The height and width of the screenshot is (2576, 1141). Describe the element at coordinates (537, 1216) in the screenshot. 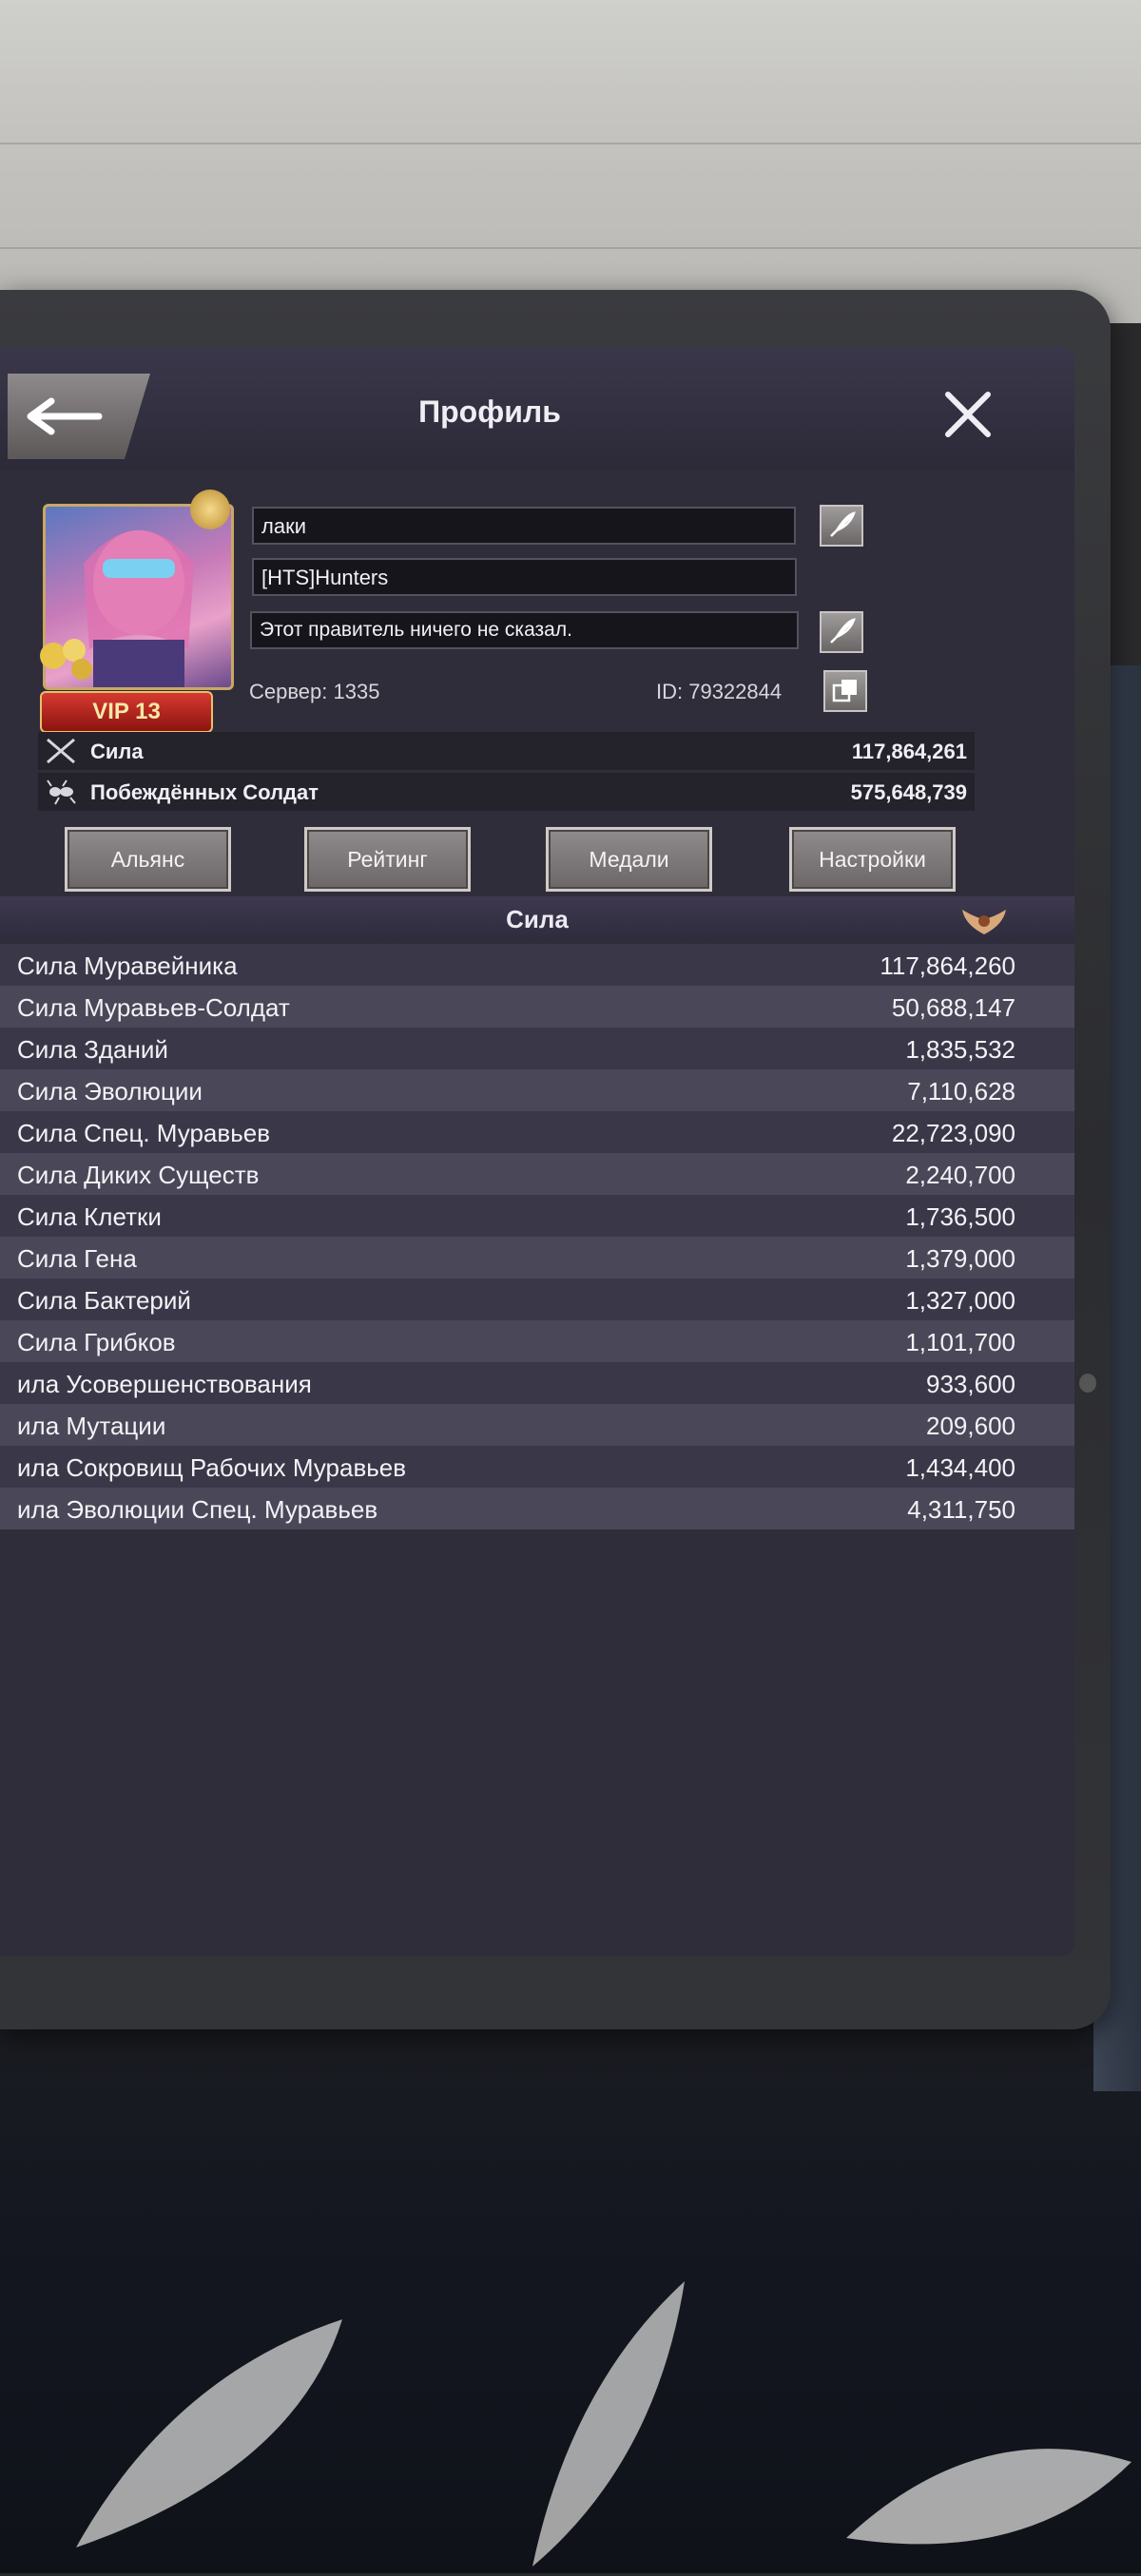

I see `list-item: Сила Клетки 1,736,500` at that location.